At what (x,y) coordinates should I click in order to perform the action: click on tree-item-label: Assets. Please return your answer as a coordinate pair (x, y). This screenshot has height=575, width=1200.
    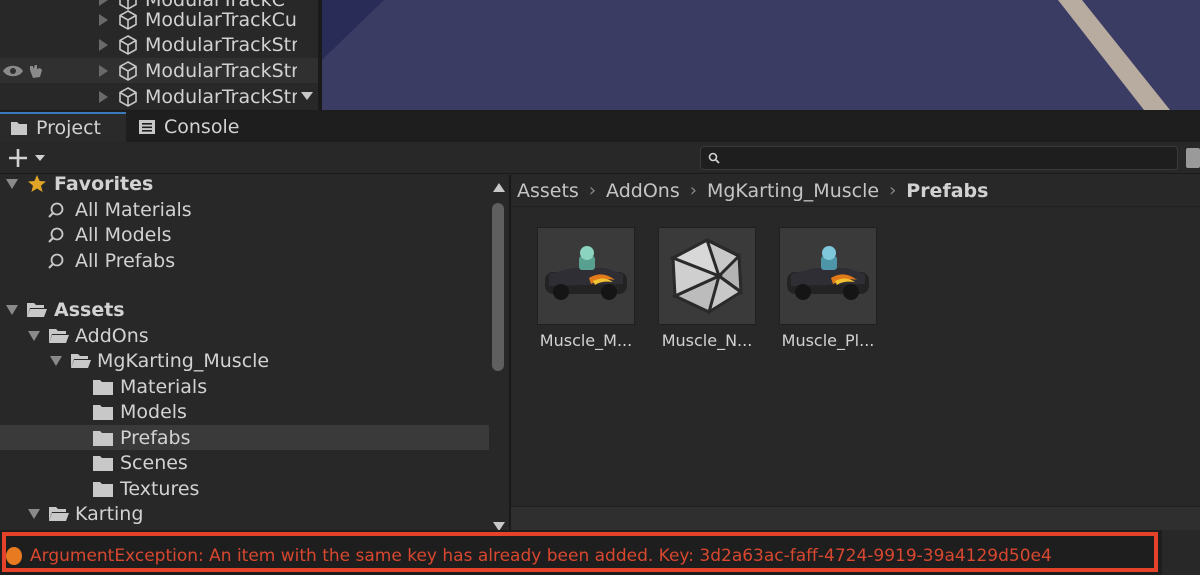
    Looking at the image, I should click on (89, 309).